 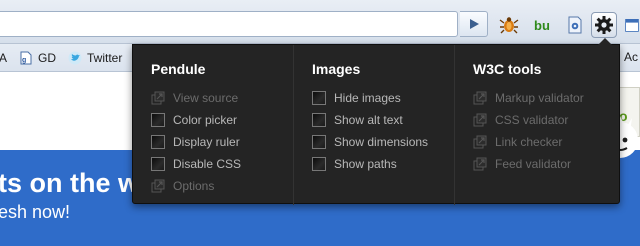 I want to click on menu-item-options: Options, so click(x=182, y=186).